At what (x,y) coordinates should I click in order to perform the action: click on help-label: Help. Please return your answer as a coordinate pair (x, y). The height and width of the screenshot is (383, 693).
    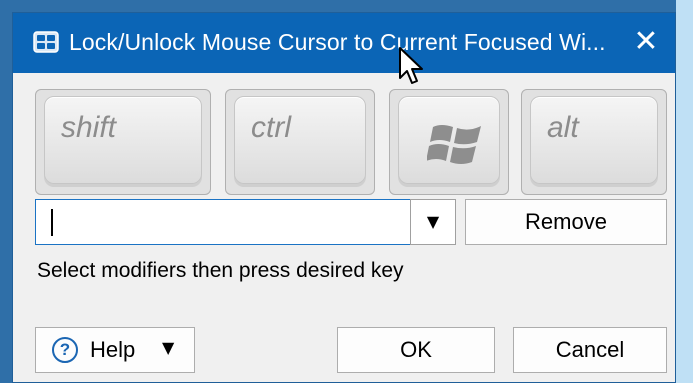
    Looking at the image, I should click on (113, 349).